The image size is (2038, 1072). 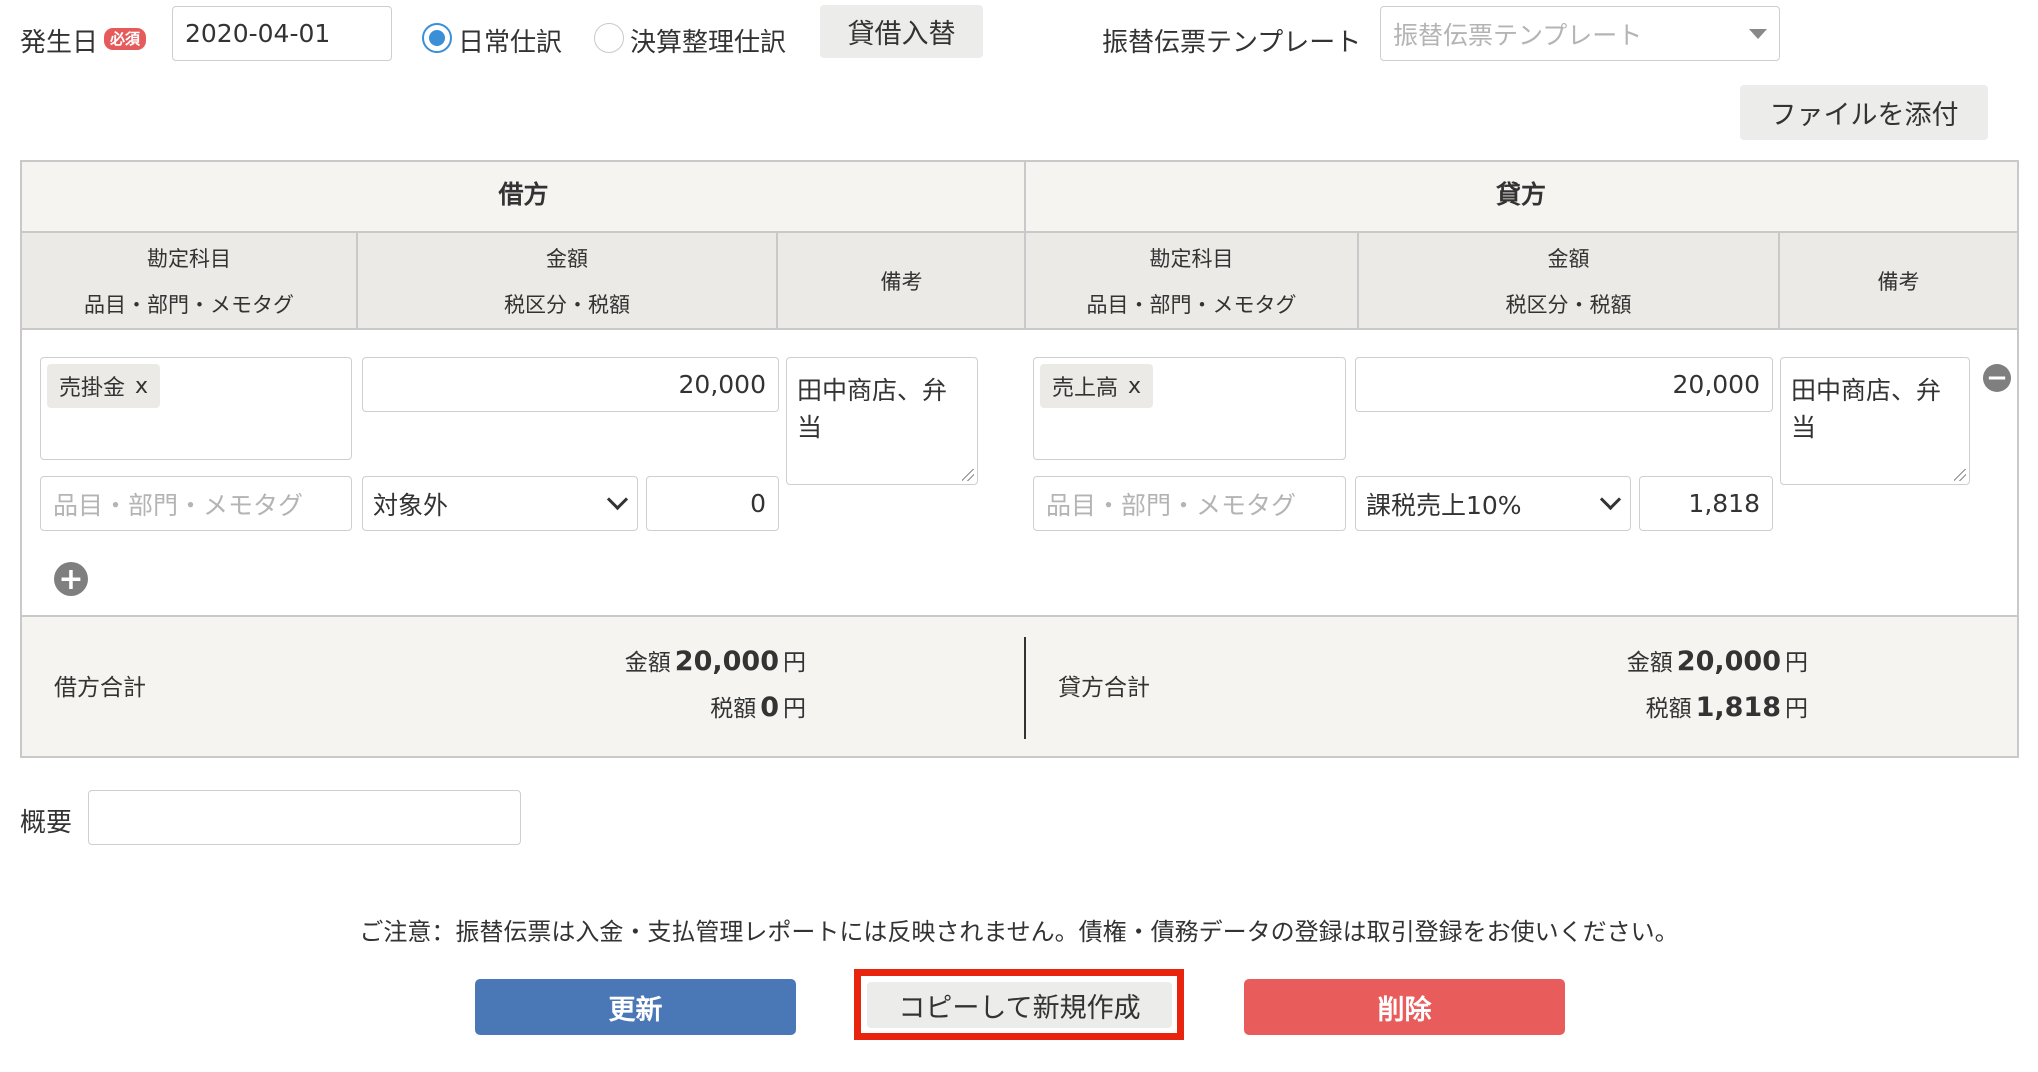 What do you see at coordinates (1728, 661) in the screenshot?
I see `credit-total-amount: 20,000` at bounding box center [1728, 661].